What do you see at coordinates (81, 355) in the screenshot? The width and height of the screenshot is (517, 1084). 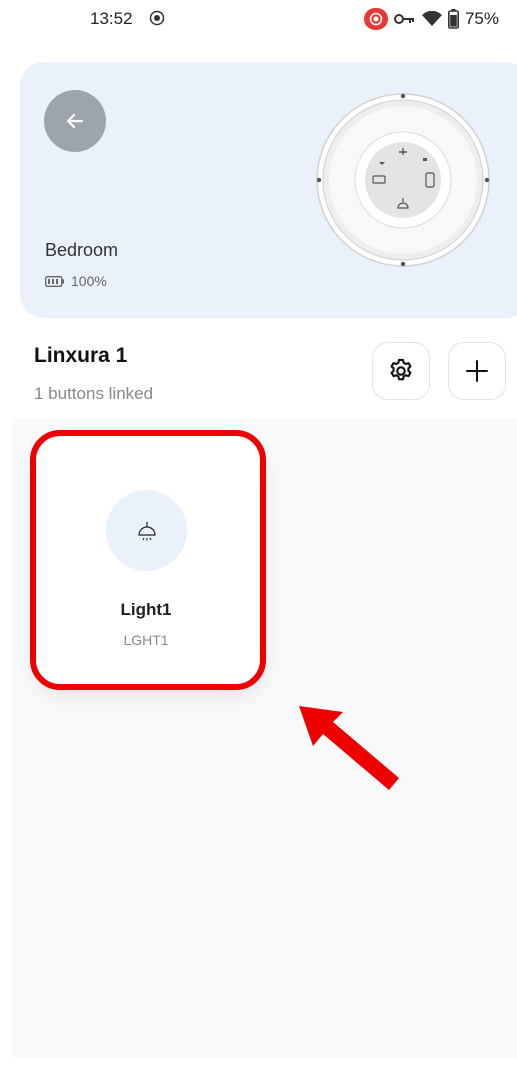 I see `group-title: Linxura 1` at bounding box center [81, 355].